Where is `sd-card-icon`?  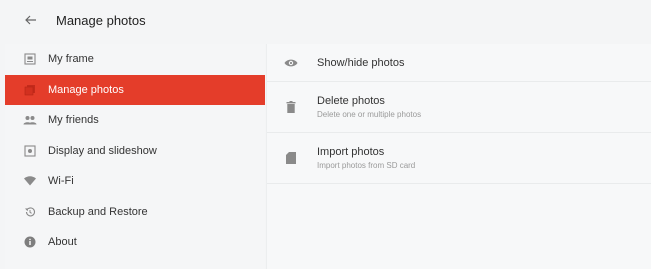 sd-card-icon is located at coordinates (291, 158).